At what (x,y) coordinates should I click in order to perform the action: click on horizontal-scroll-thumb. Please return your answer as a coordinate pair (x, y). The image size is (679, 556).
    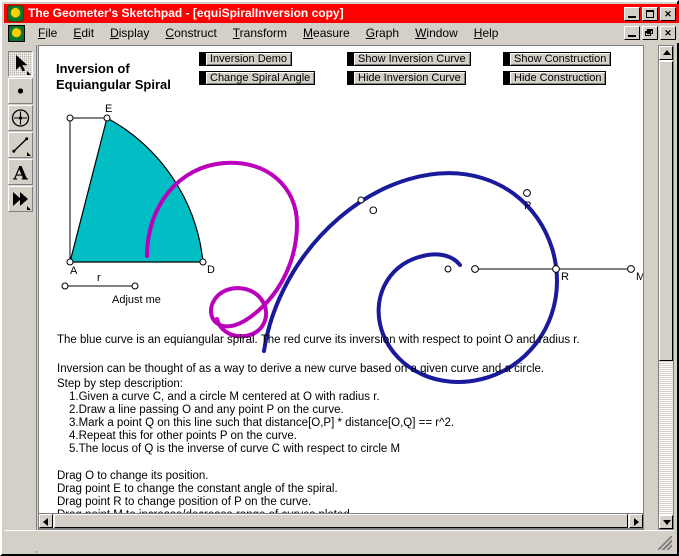
    Looking at the image, I should click on (341, 521).